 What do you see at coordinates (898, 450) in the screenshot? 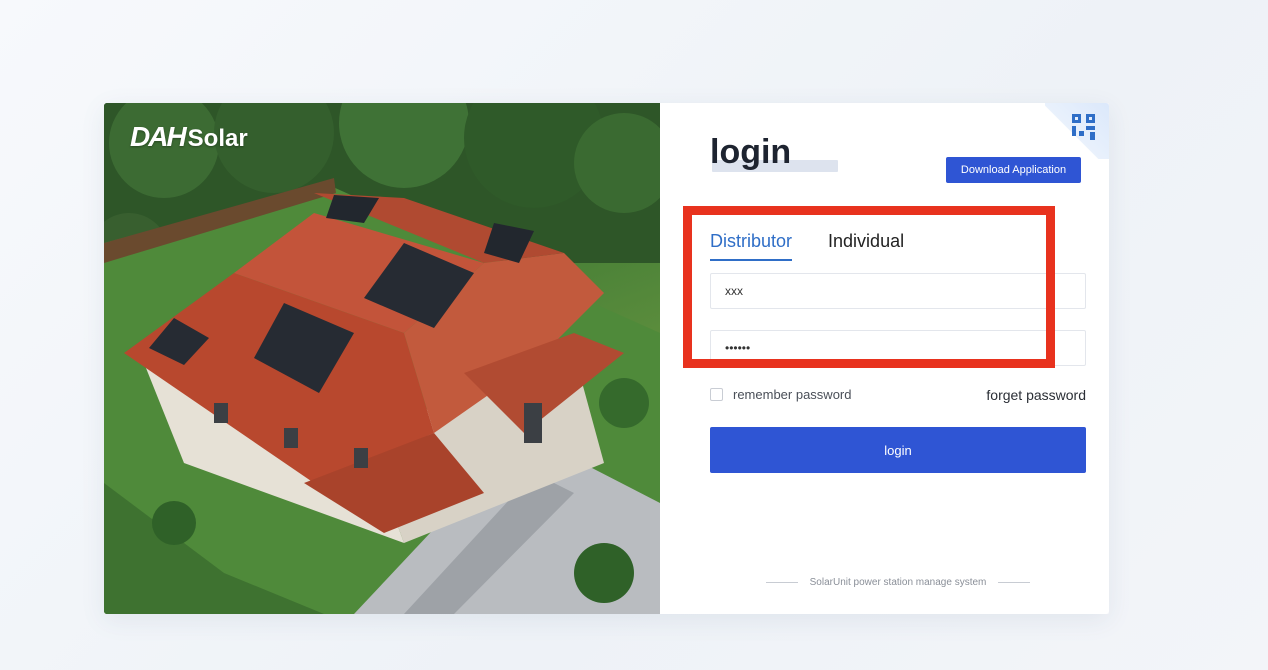
I see `login-button: login` at bounding box center [898, 450].